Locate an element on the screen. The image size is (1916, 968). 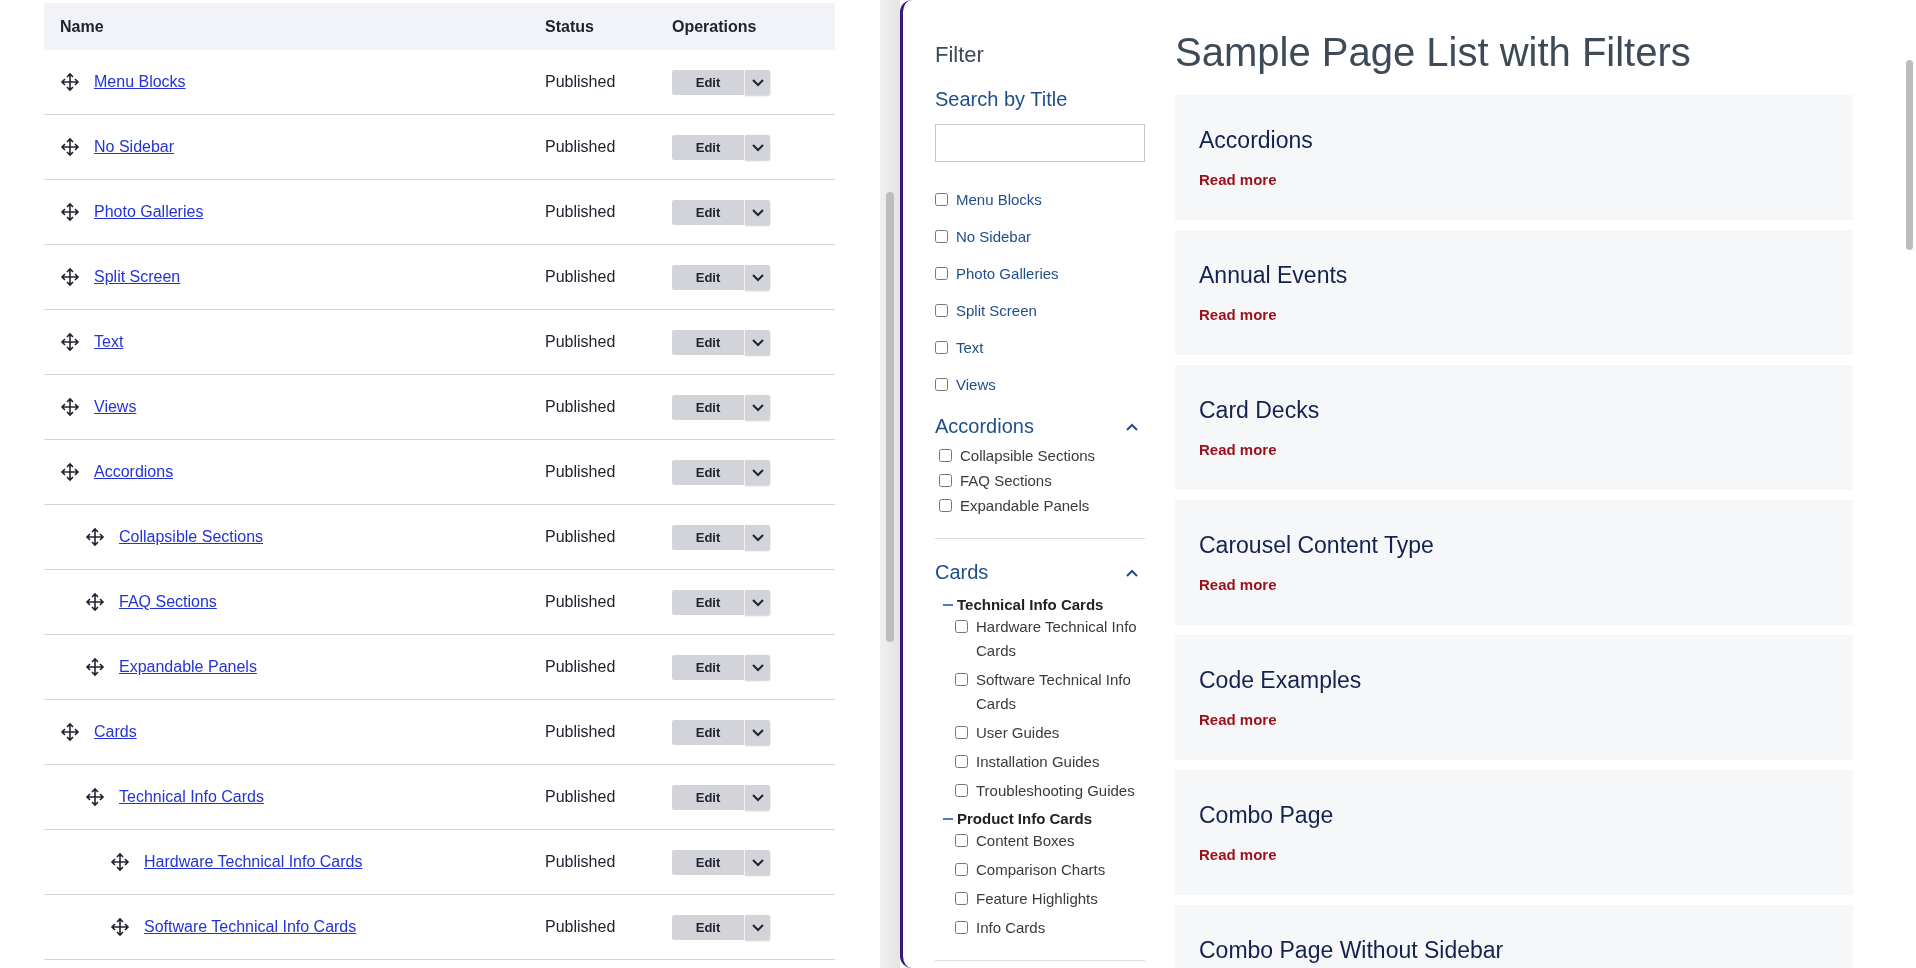
search-field is located at coordinates (1040, 143).